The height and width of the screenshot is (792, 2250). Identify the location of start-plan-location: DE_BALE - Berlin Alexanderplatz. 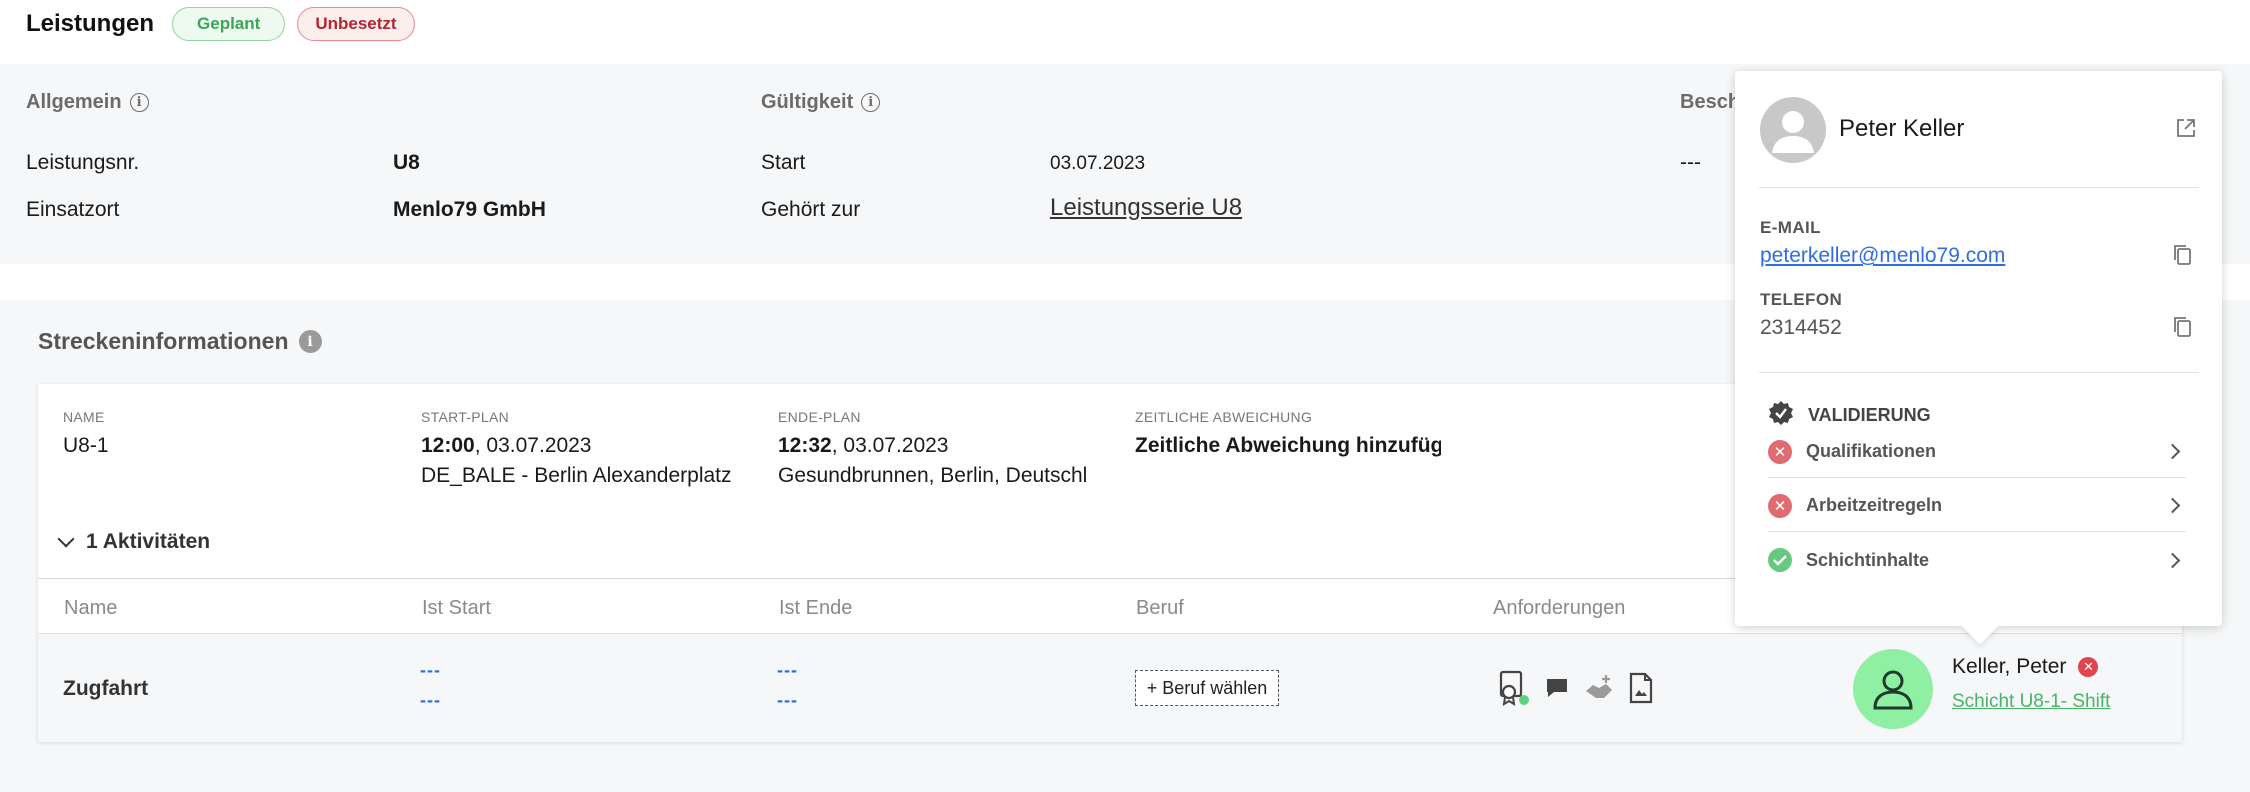
(576, 475).